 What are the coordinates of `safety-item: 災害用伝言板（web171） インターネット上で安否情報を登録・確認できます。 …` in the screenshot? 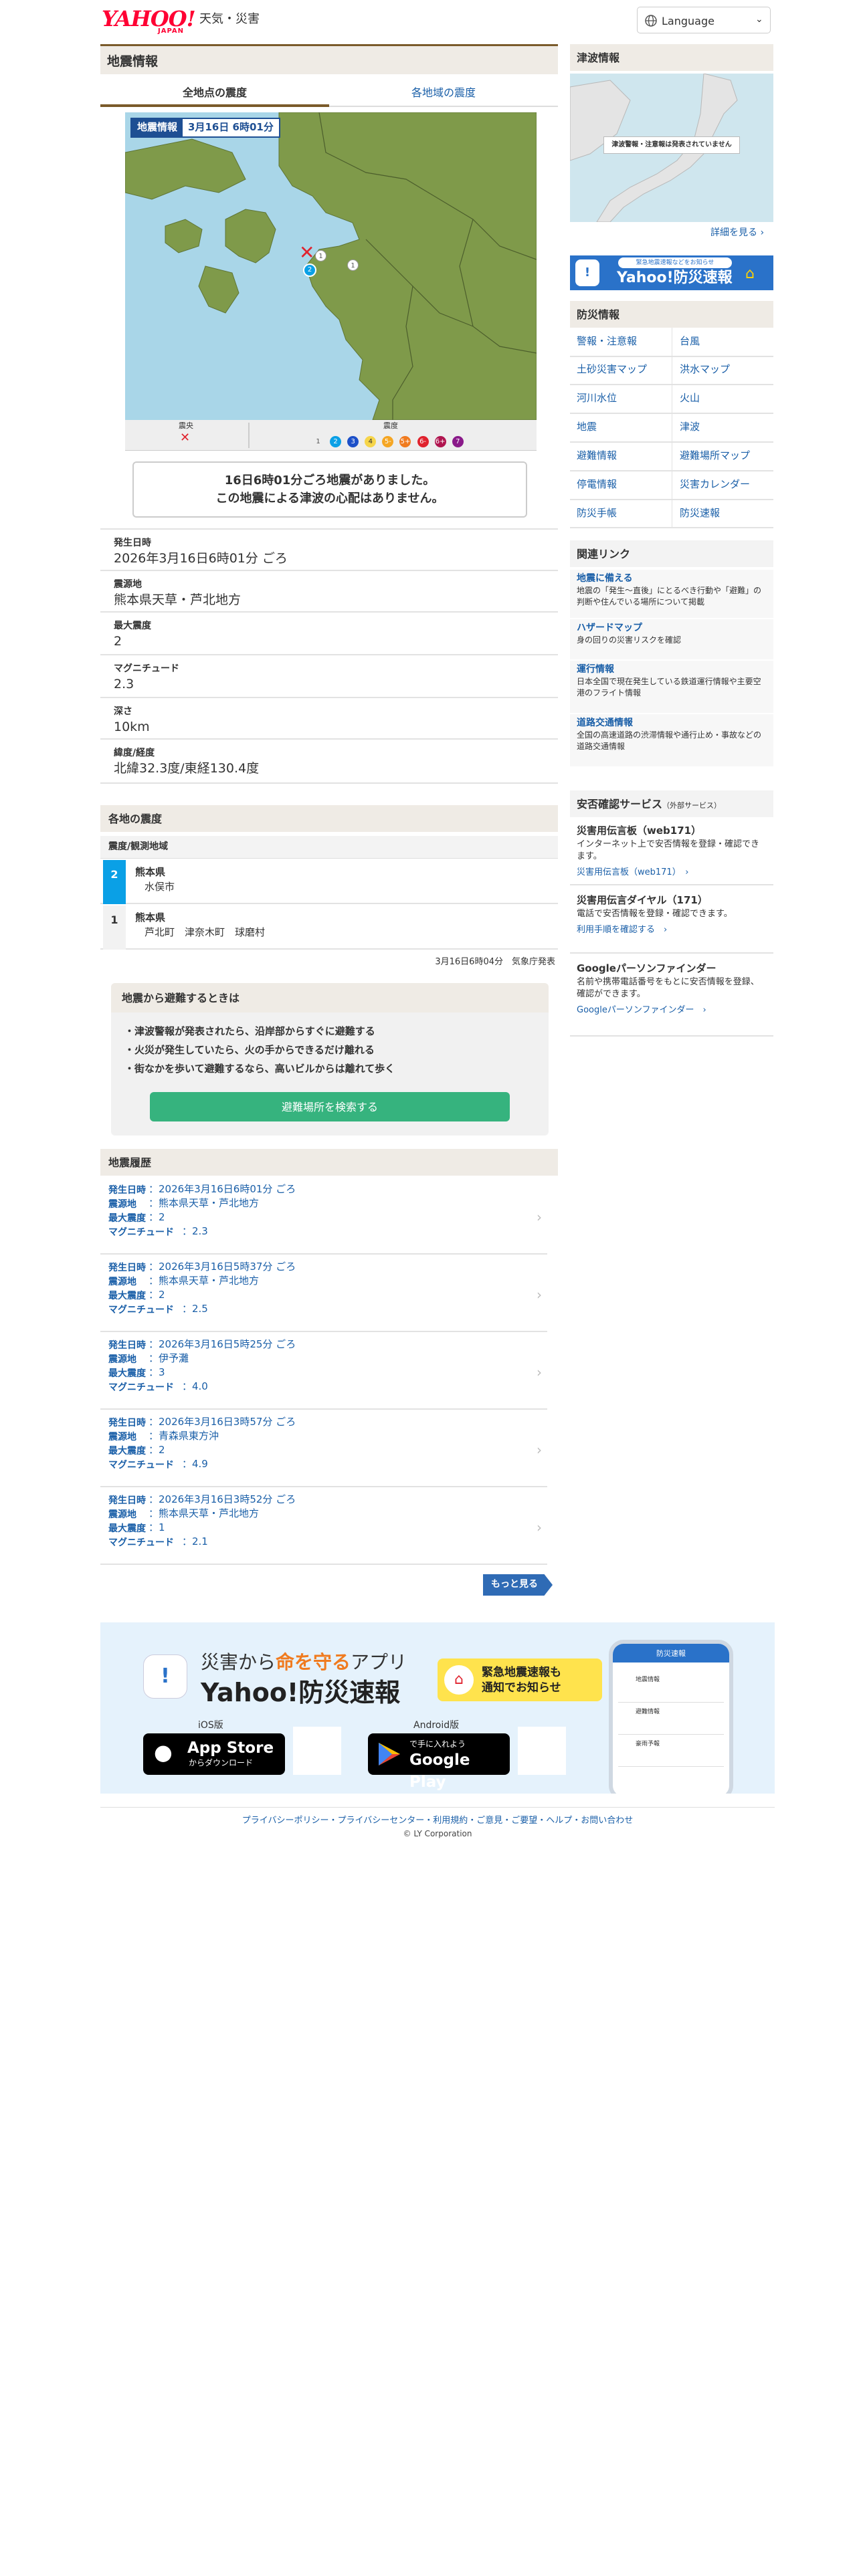 It's located at (671, 851).